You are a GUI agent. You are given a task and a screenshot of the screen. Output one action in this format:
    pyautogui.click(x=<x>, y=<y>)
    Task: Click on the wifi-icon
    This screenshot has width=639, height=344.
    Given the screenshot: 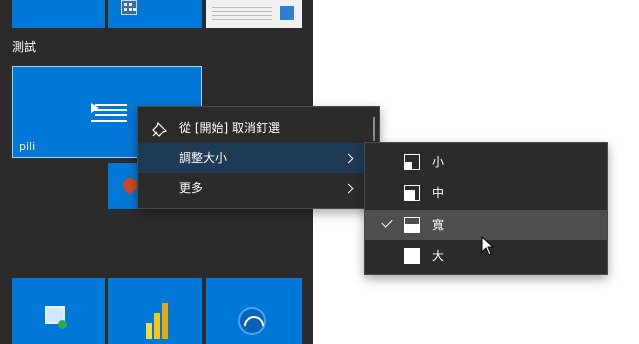 What is the action you would take?
    pyautogui.click(x=252, y=321)
    